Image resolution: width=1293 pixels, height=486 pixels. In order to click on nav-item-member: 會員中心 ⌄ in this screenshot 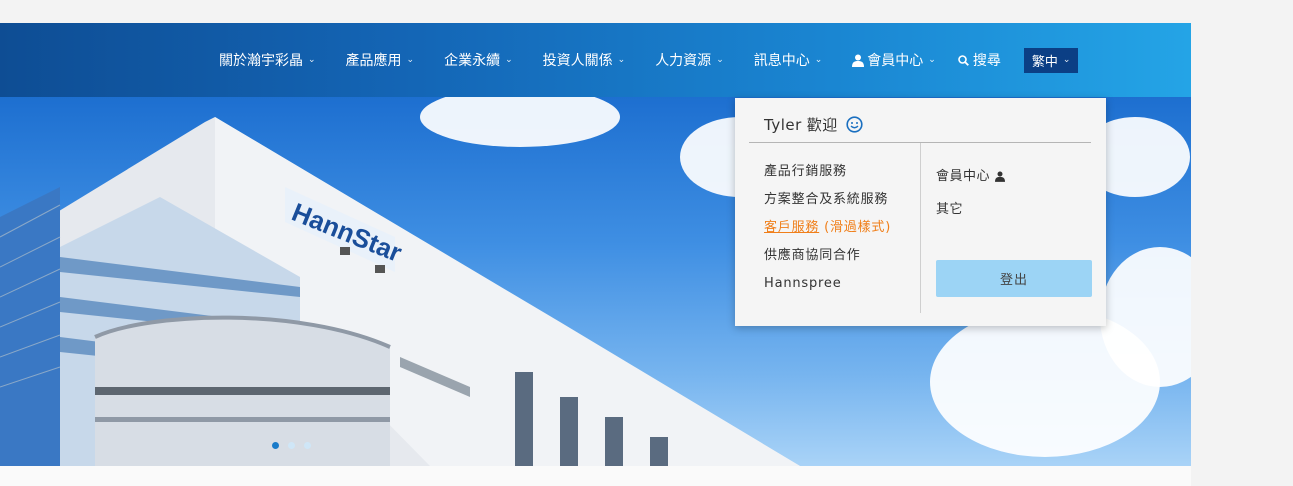, I will do `click(894, 60)`.